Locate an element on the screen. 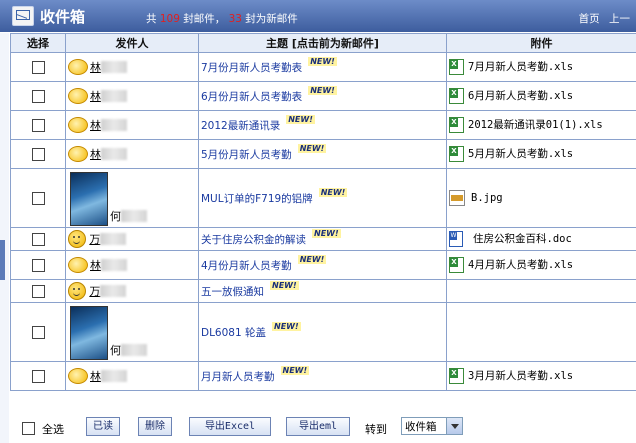 The height and width of the screenshot is (443, 636). attachment-link: 7月月新人员考勤.xls is located at coordinates (520, 67).